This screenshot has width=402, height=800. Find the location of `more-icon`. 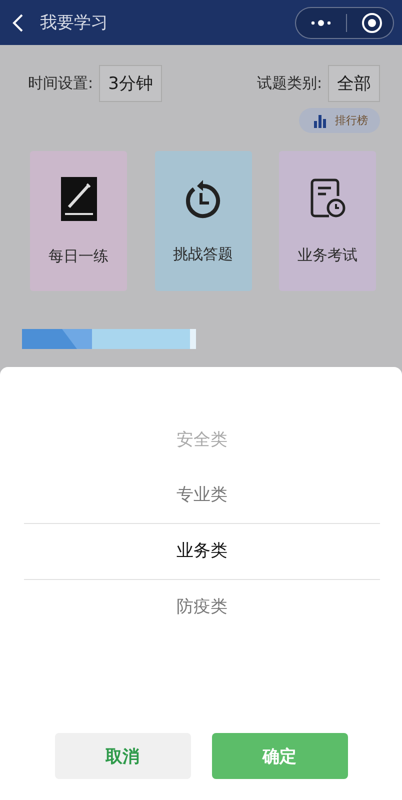

more-icon is located at coordinates (321, 22).